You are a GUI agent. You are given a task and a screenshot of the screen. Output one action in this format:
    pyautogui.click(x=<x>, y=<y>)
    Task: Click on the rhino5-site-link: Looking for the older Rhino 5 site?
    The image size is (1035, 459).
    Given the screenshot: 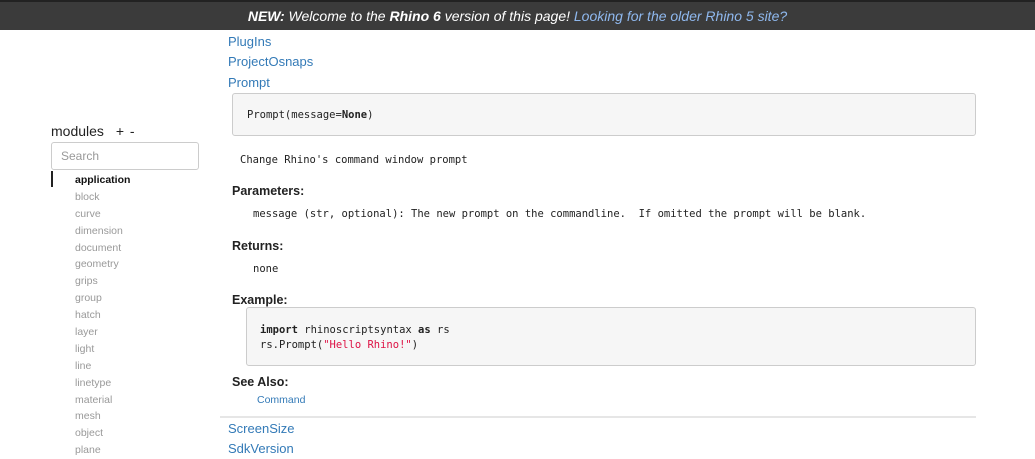 What is the action you would take?
    pyautogui.click(x=680, y=16)
    